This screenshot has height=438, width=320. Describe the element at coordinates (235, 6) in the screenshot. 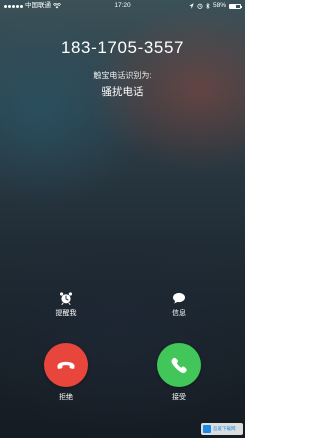

I see `battery-icon` at that location.